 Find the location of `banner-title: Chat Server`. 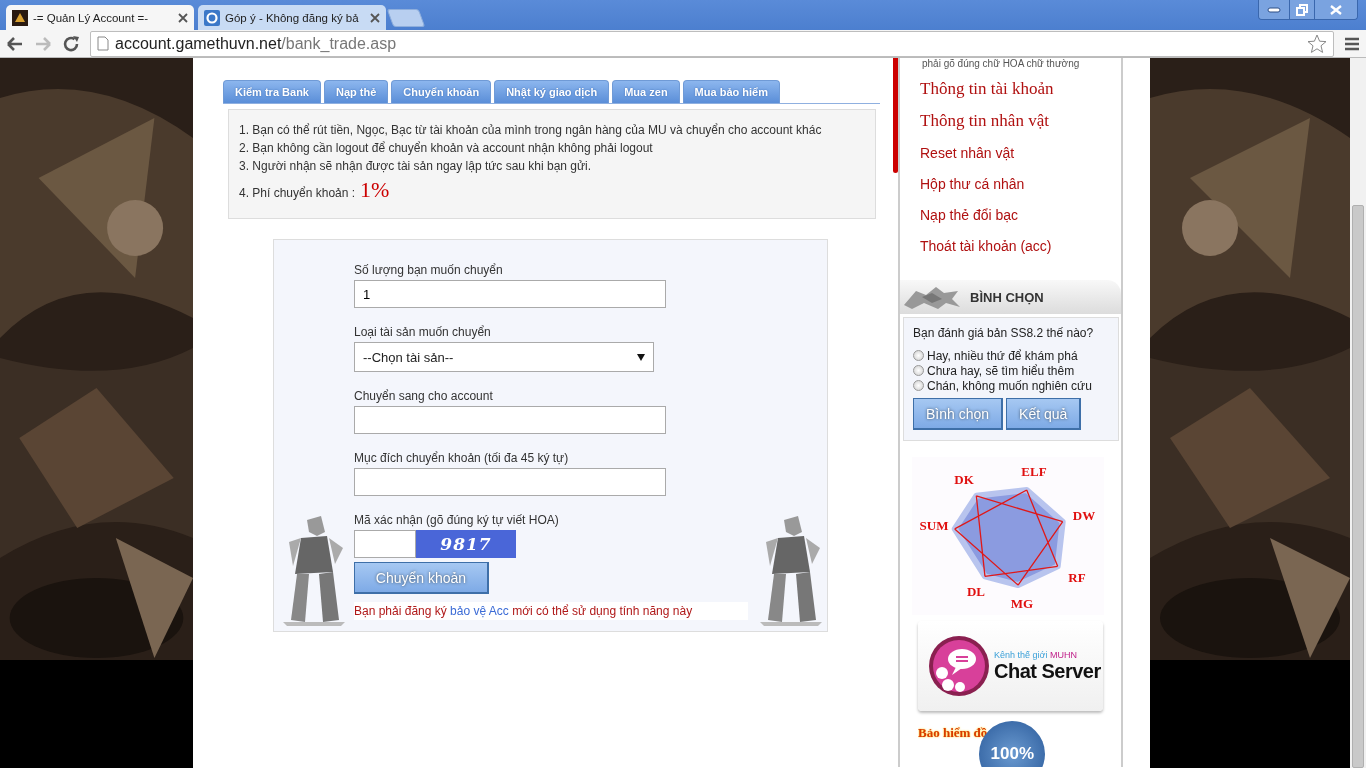

banner-title: Chat Server is located at coordinates (1047, 671).